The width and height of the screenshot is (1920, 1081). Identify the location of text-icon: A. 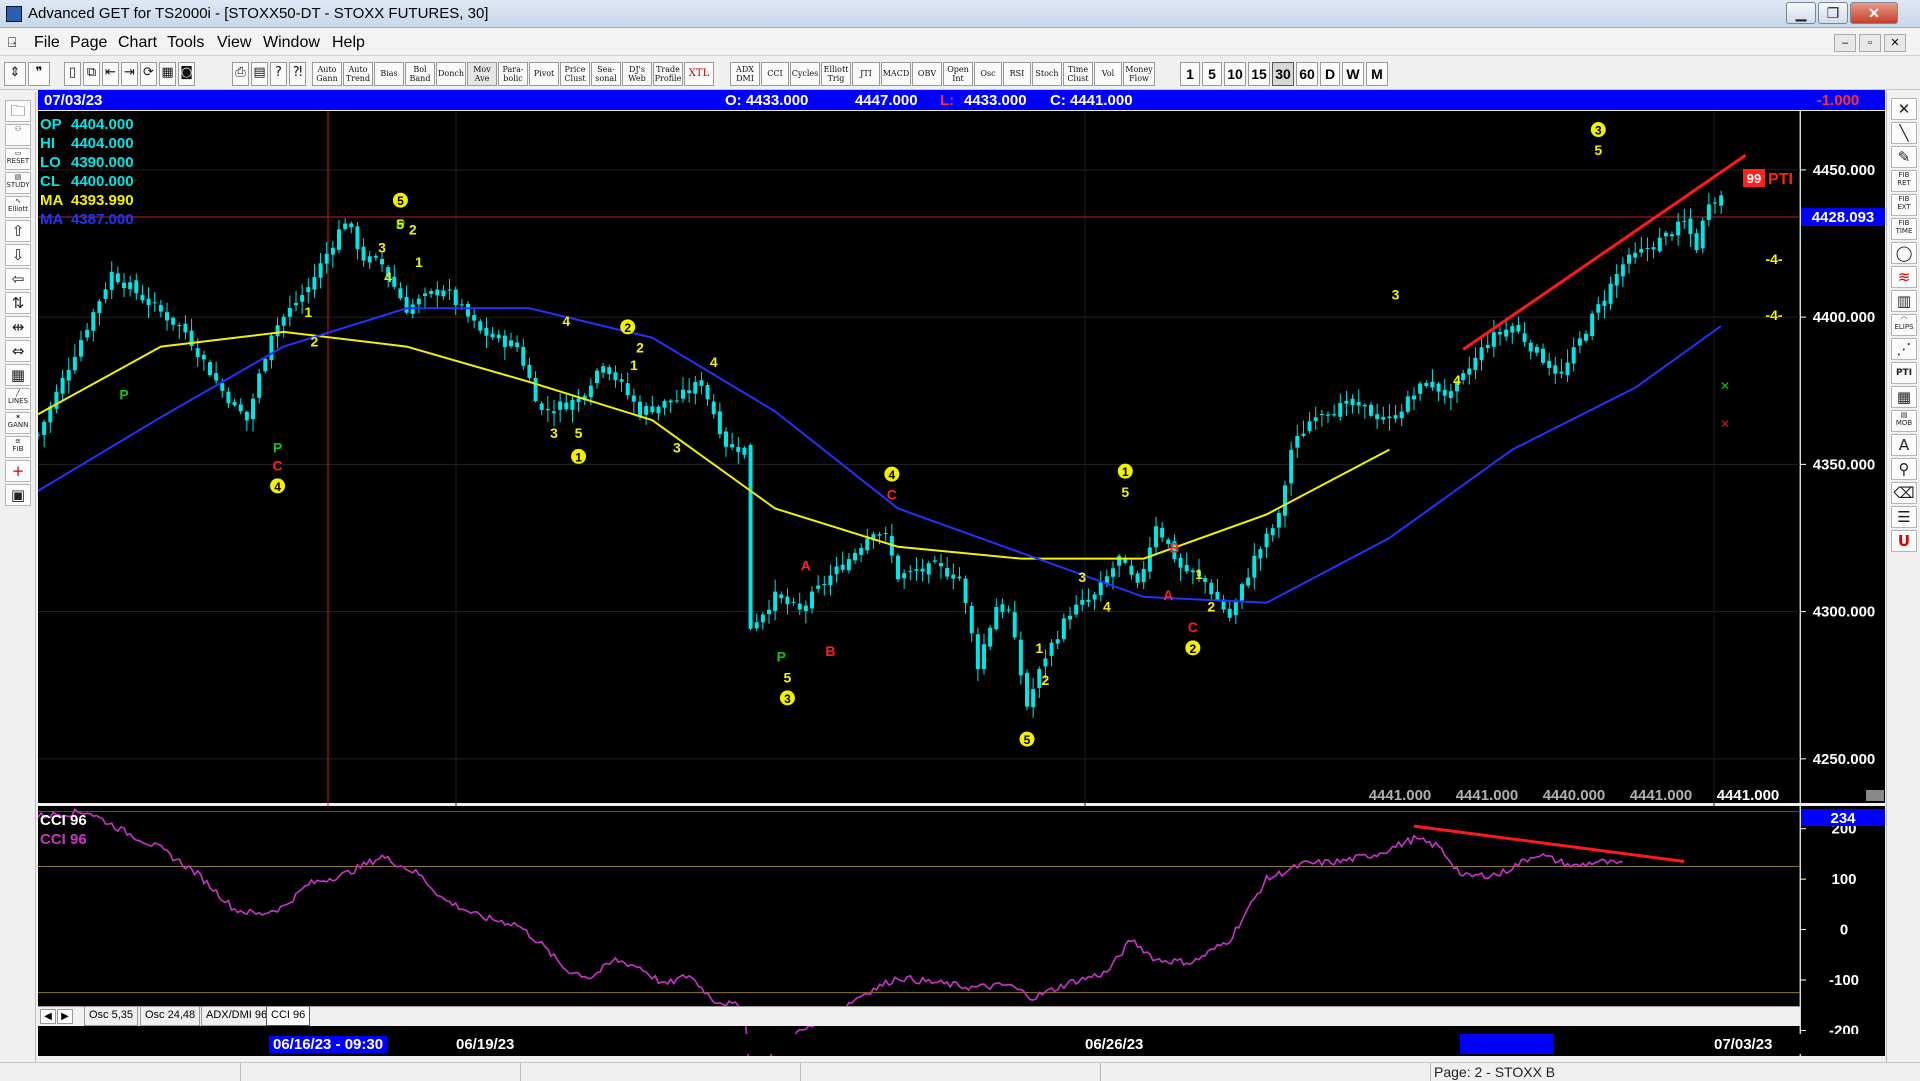
(1904, 445).